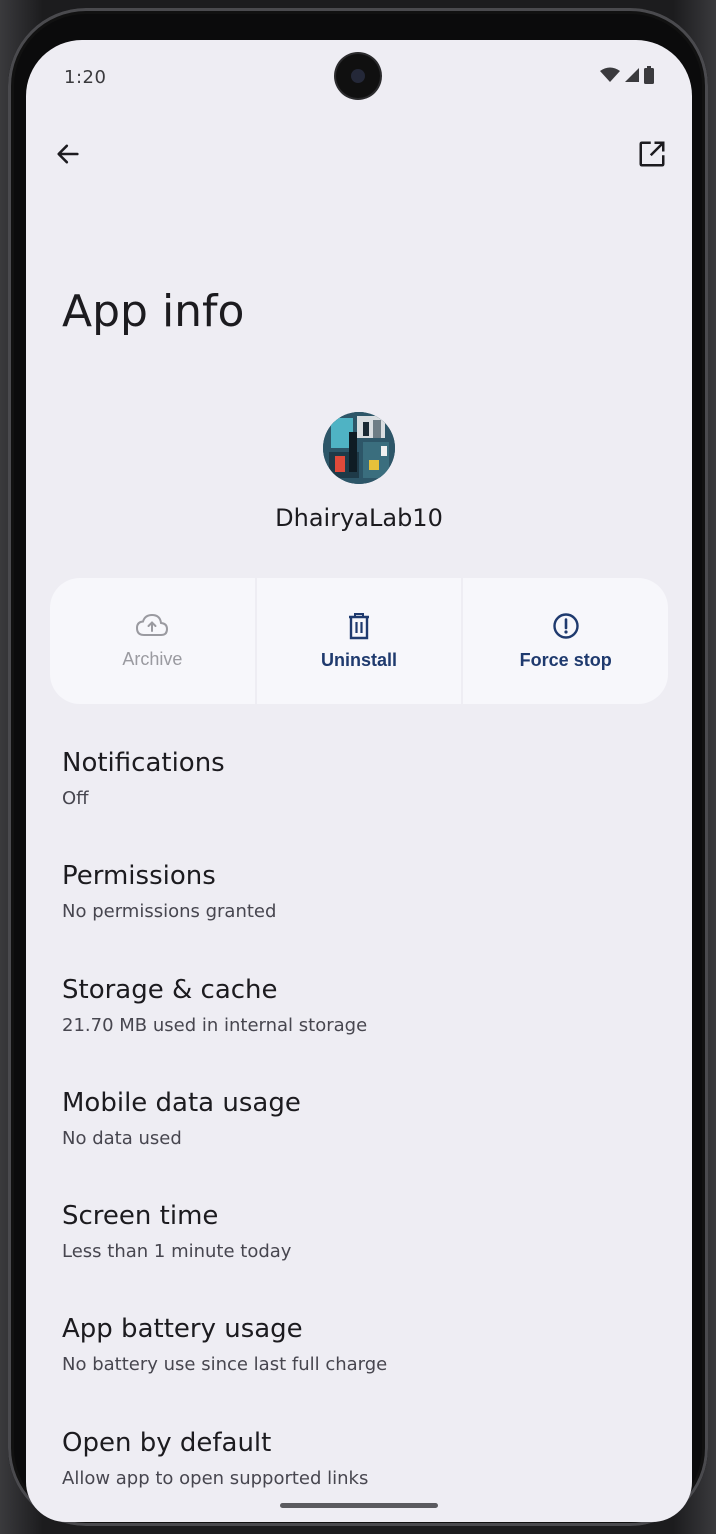  Describe the element at coordinates (649, 77) in the screenshot. I see `battery-icon` at that location.